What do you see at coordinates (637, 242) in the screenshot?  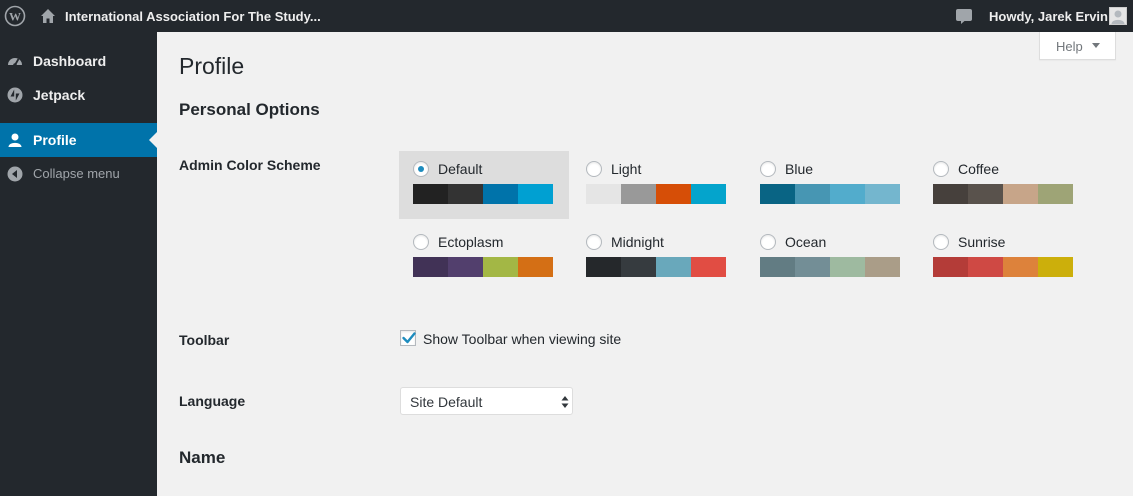 I see `scheme-name: Midnight` at bounding box center [637, 242].